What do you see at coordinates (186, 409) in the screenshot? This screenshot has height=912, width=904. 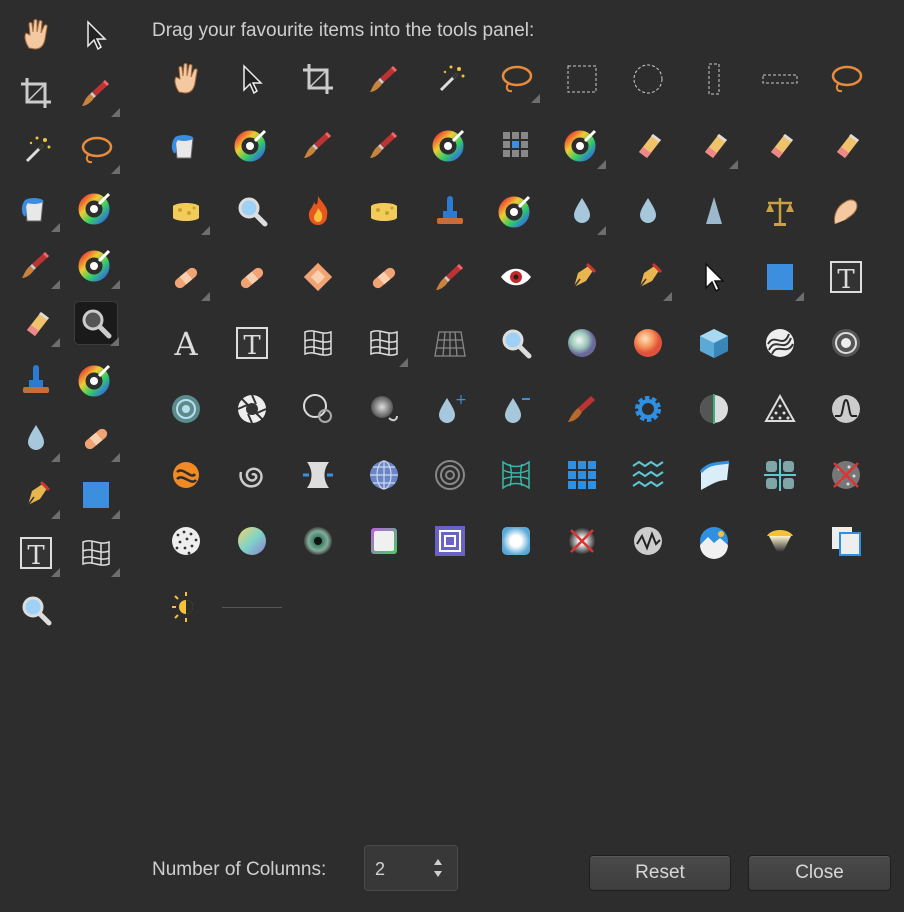 I see `palette-tool-emboss` at bounding box center [186, 409].